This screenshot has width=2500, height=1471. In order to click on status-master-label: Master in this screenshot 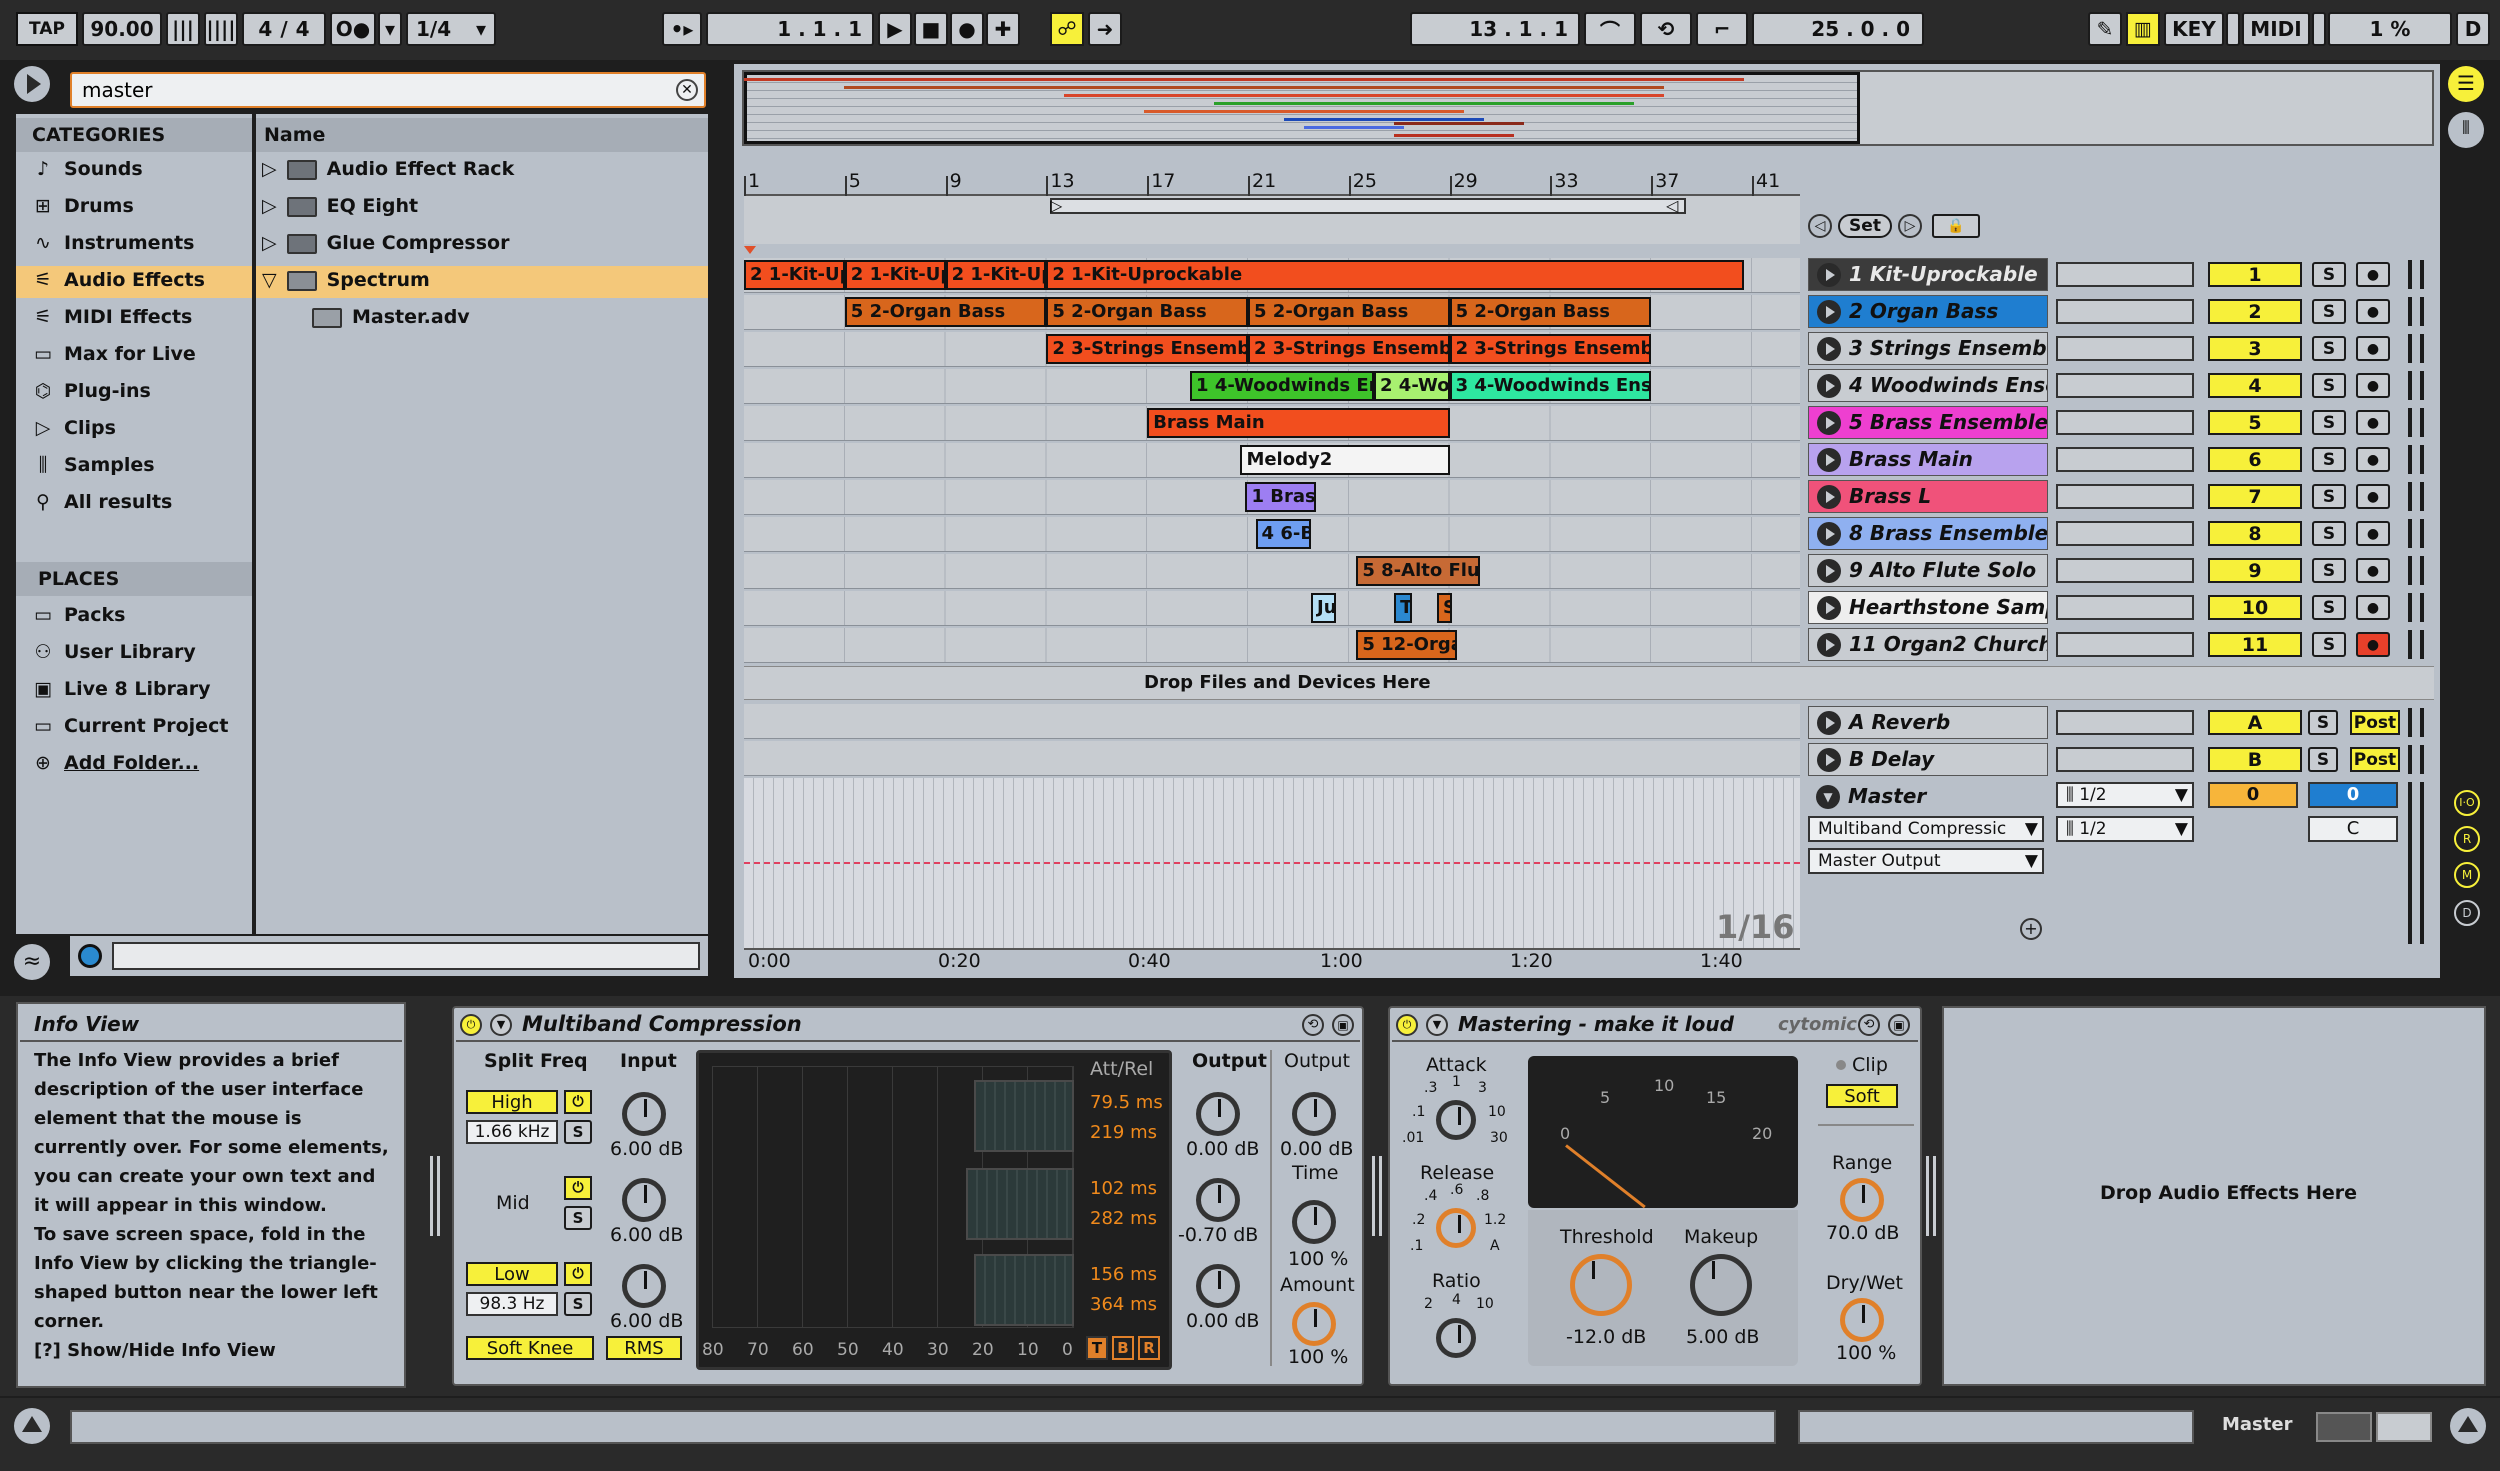, I will do `click(2257, 1424)`.